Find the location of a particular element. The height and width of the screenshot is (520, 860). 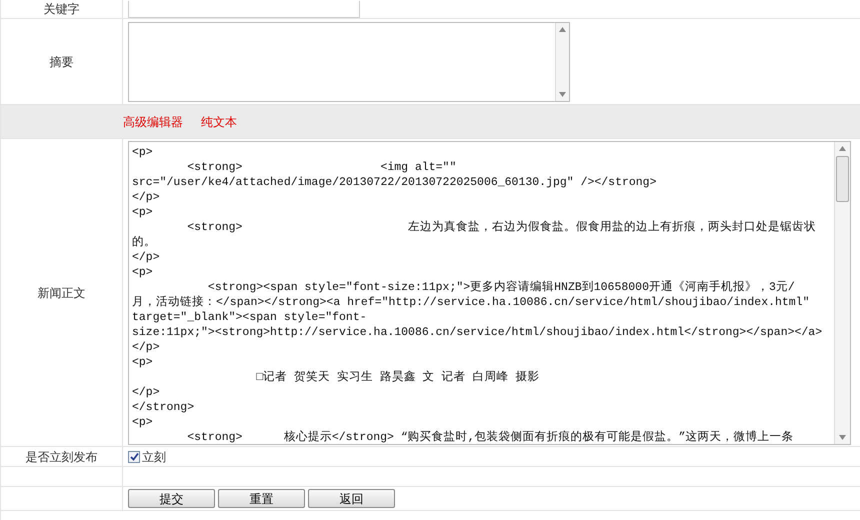

code-line: </strong> is located at coordinates (163, 407).